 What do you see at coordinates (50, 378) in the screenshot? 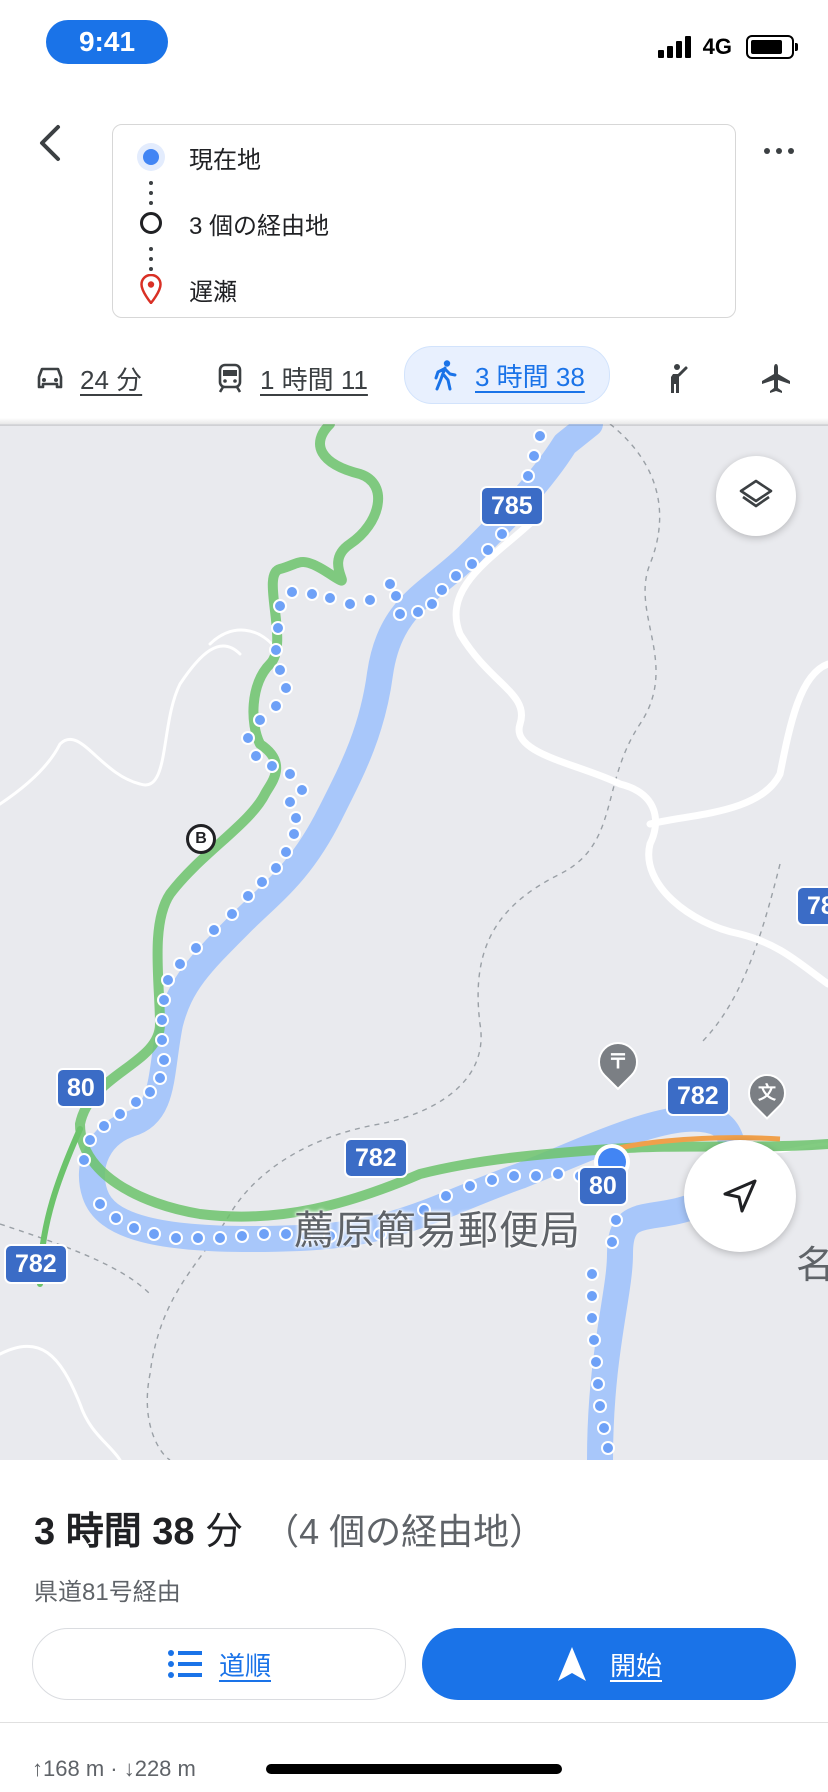
I see `car-icon` at bounding box center [50, 378].